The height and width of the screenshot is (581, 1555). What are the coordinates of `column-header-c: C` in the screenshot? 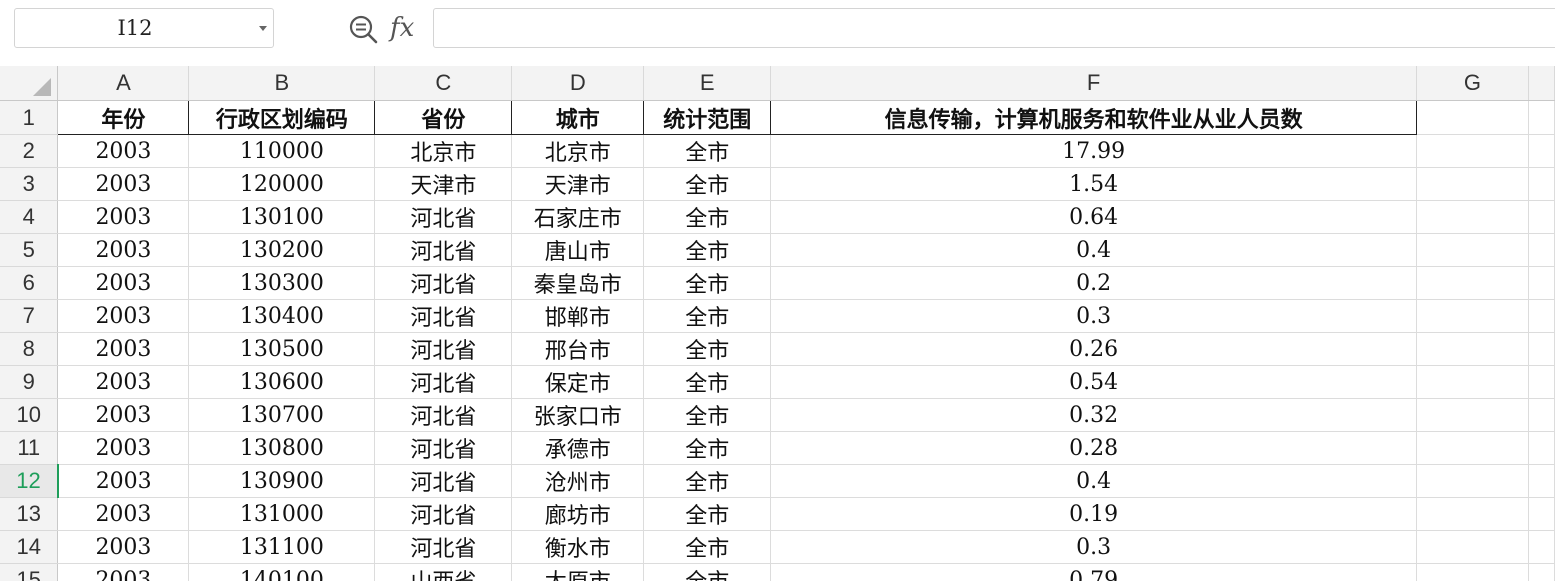 It's located at (443, 83).